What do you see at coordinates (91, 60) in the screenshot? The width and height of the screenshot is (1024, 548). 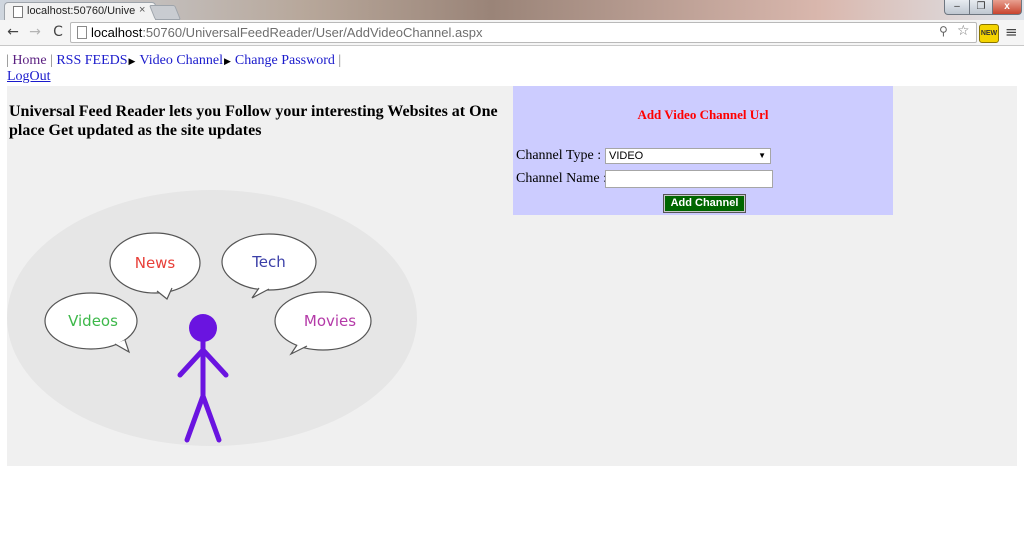 I see `nav-rss-feeds-link: RSS FEEDS` at bounding box center [91, 60].